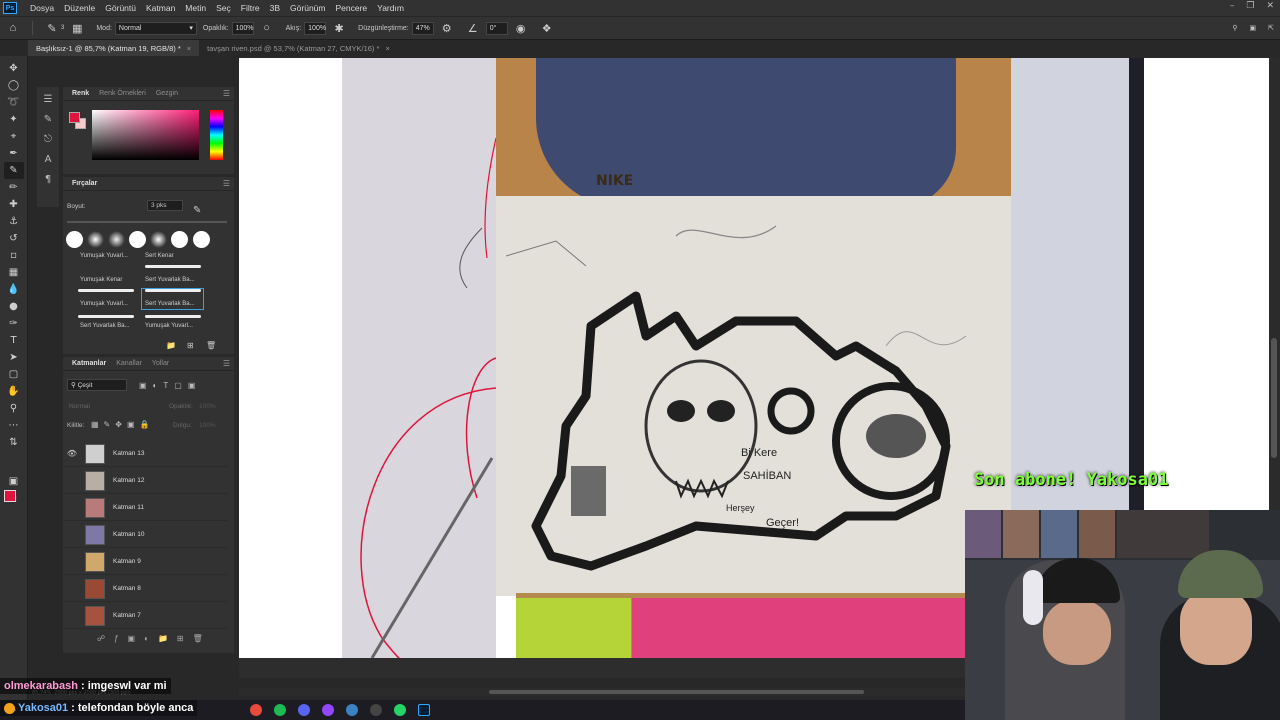 The height and width of the screenshot is (720, 1280). What do you see at coordinates (275, 8) in the screenshot?
I see `menu-3d: 3B` at bounding box center [275, 8].